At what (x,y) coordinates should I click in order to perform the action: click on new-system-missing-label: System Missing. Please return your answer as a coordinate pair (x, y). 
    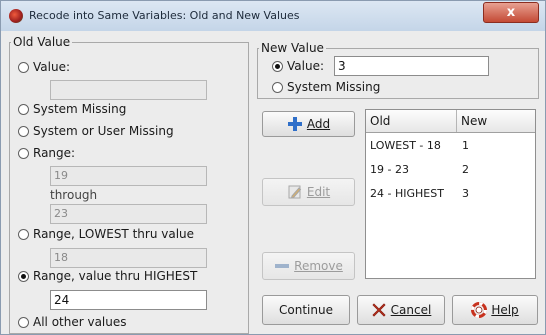
    Looking at the image, I should click on (334, 87).